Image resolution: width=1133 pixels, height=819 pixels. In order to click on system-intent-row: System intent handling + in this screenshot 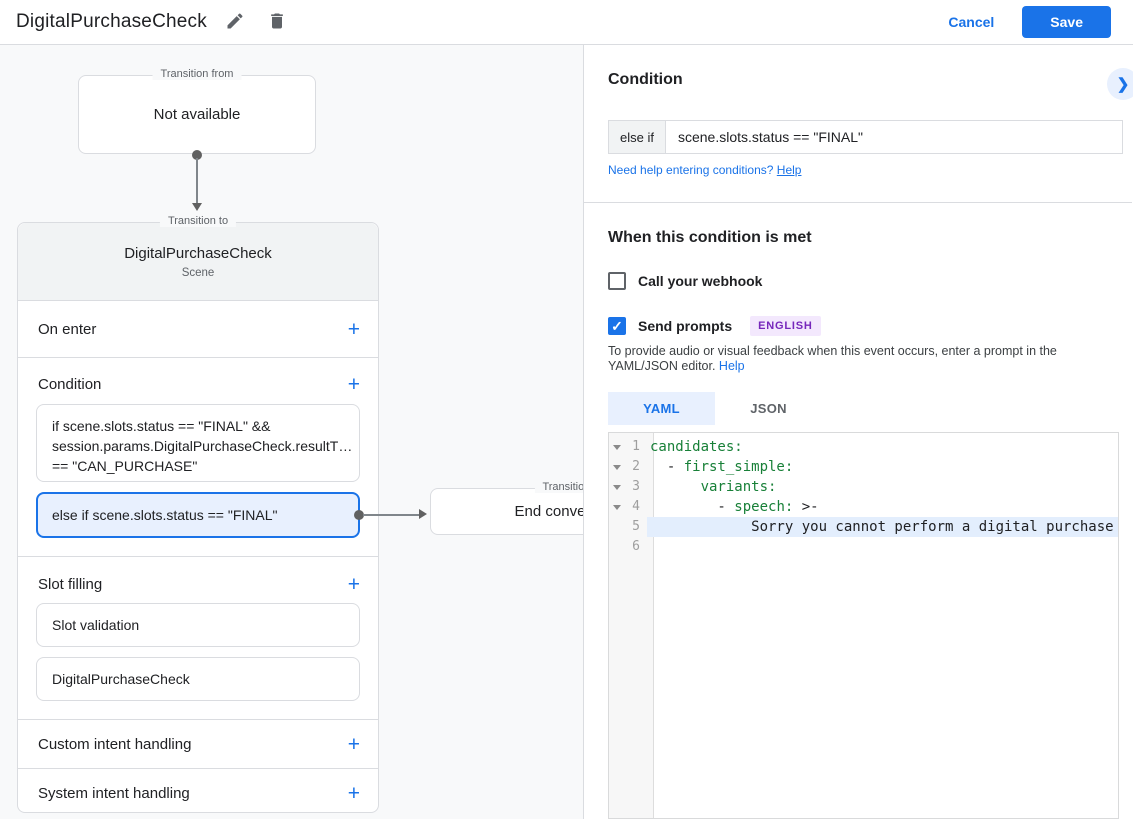, I will do `click(198, 793)`.